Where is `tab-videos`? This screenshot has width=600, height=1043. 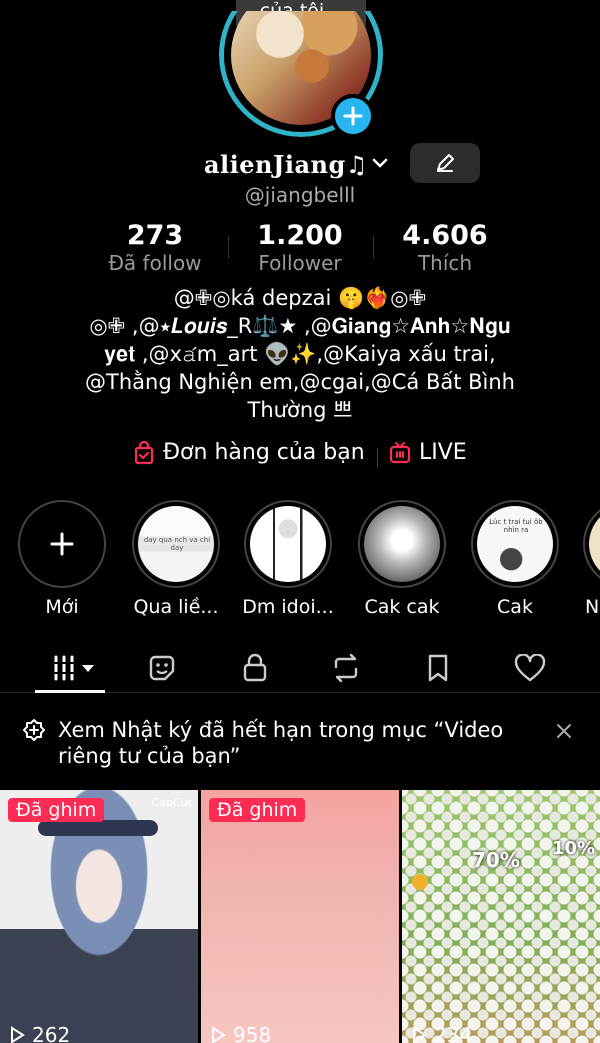
tab-videos is located at coordinates (75, 669).